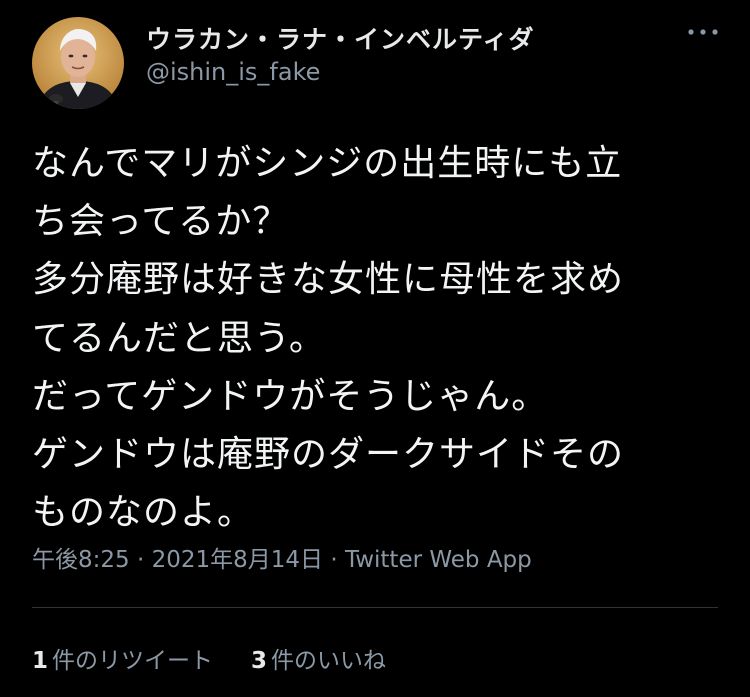  What do you see at coordinates (340, 38) in the screenshot?
I see `display-name: ウラカン・ラナ・インベルティダ` at bounding box center [340, 38].